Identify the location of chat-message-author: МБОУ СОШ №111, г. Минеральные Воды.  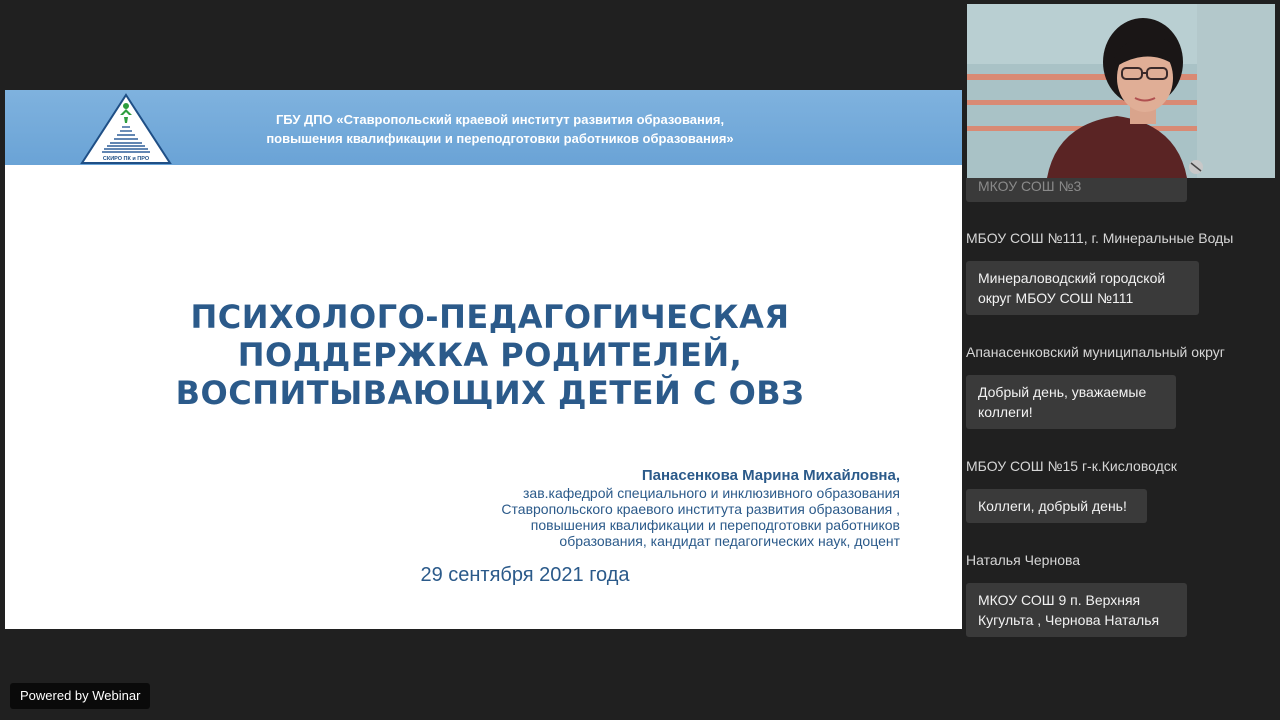
(1100, 238).